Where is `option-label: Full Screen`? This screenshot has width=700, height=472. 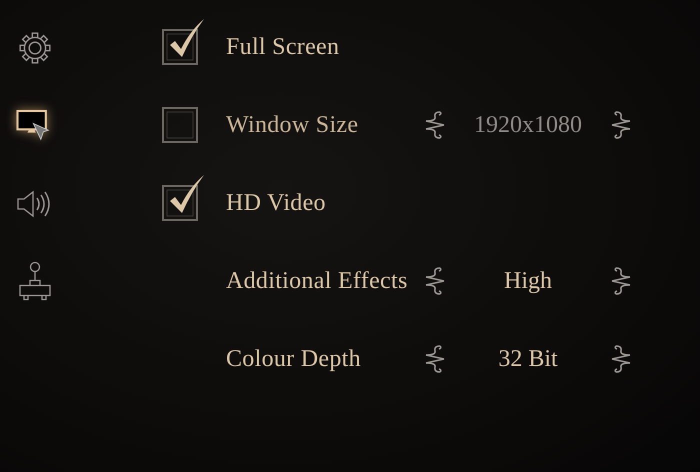 option-label: Full Screen is located at coordinates (283, 47).